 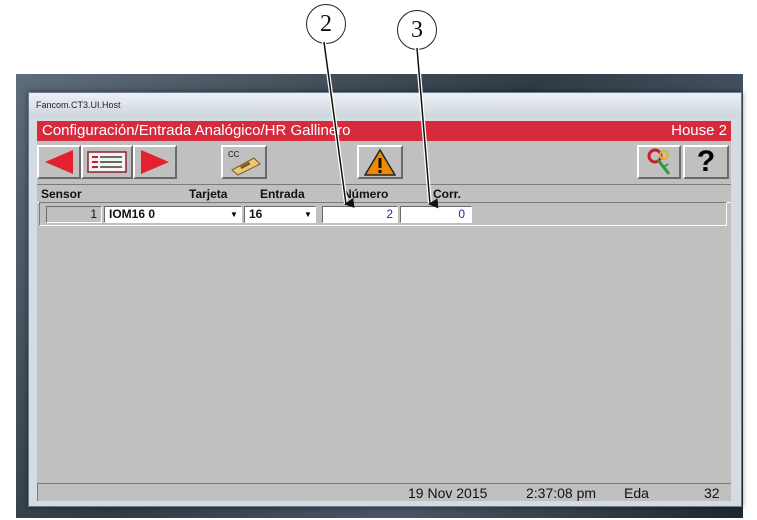 What do you see at coordinates (61, 194) in the screenshot?
I see `column-sensor: Sensor` at bounding box center [61, 194].